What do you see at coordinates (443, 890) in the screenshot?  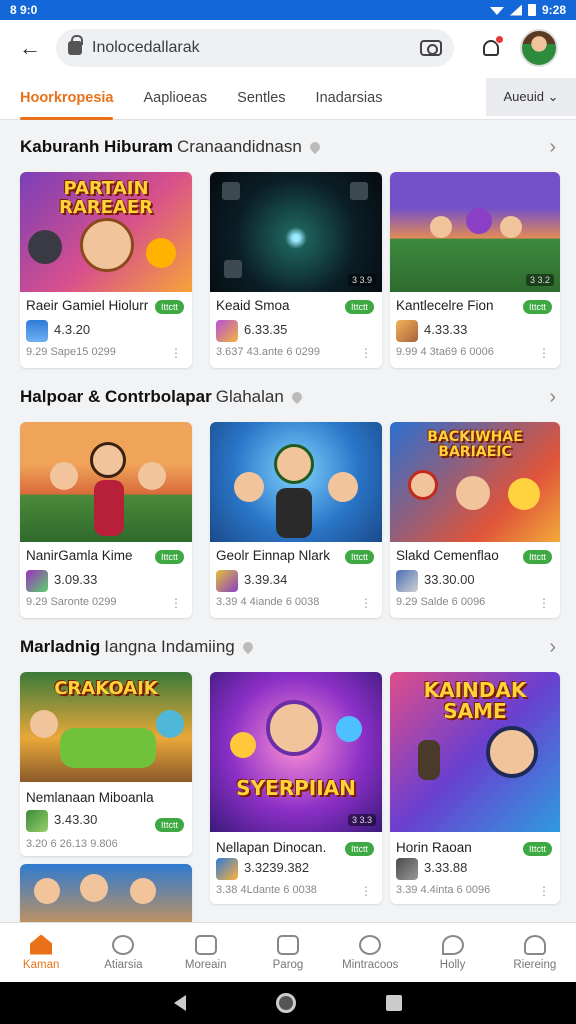 I see `game-meta: 3.39 4.4inta 6 0096` at bounding box center [443, 890].